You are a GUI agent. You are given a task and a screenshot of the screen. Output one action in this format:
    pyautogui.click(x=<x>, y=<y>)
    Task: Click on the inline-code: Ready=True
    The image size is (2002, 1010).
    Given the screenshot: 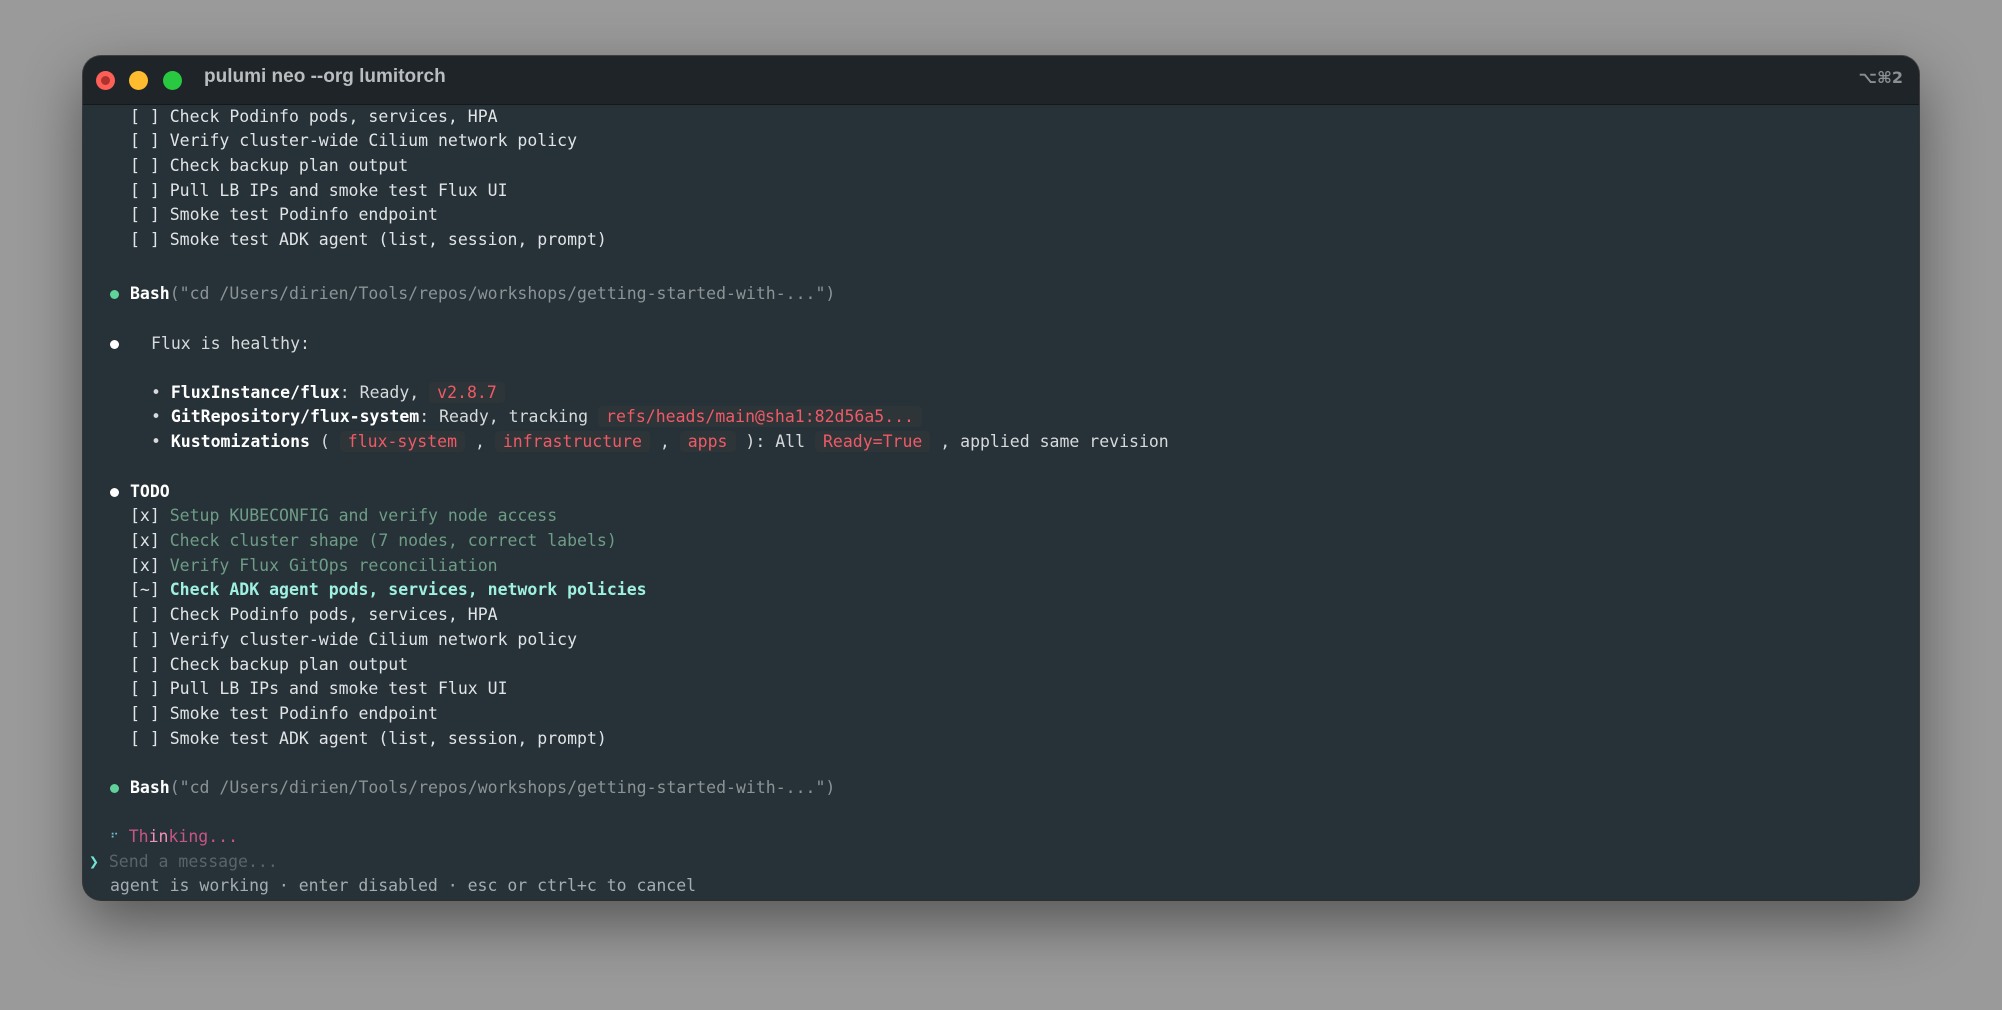 What is the action you would take?
    pyautogui.click(x=872, y=441)
    